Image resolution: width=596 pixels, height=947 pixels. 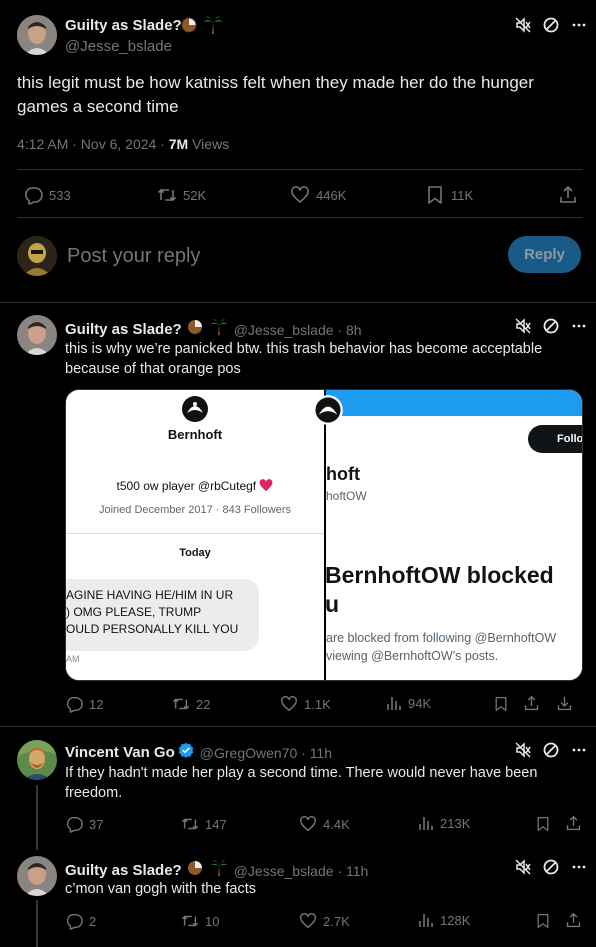 I want to click on today-label: Today, so click(x=195, y=553).